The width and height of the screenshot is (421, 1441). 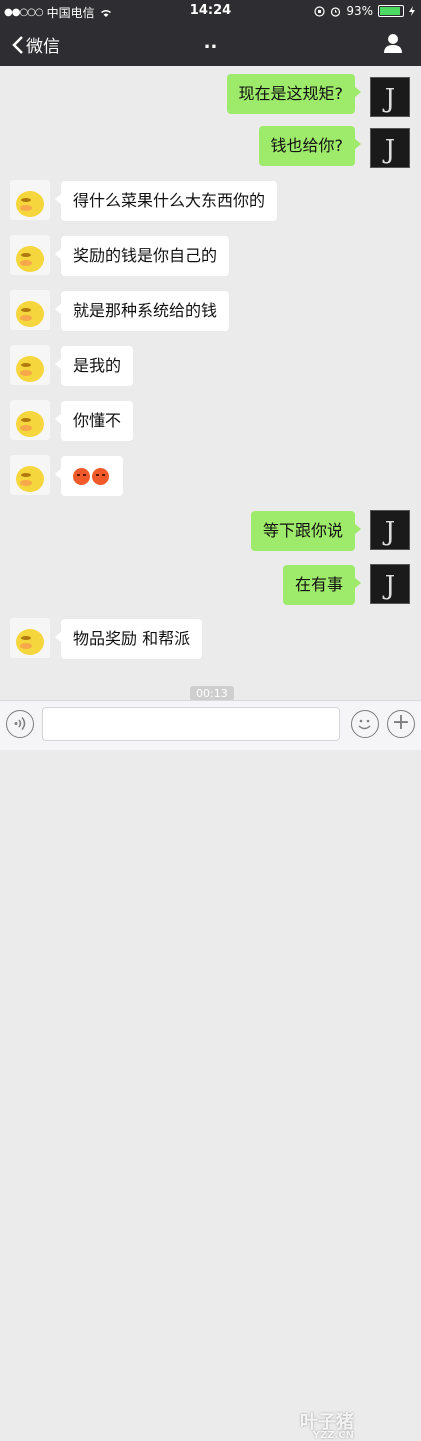 I want to click on message-bubble, so click(x=89, y=476).